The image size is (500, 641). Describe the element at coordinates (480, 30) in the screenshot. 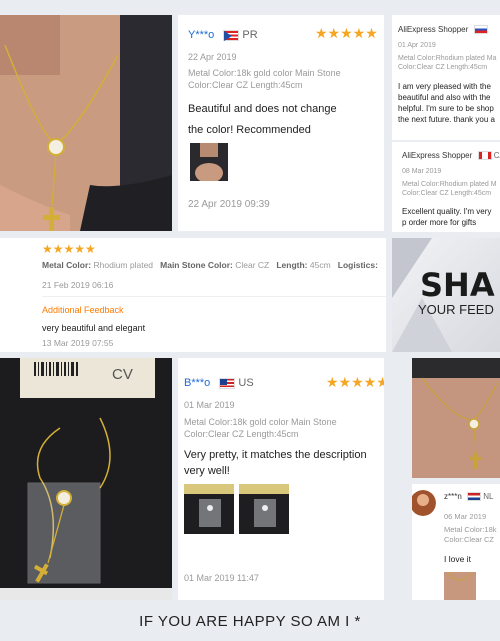

I see `flag-ru-icon` at that location.